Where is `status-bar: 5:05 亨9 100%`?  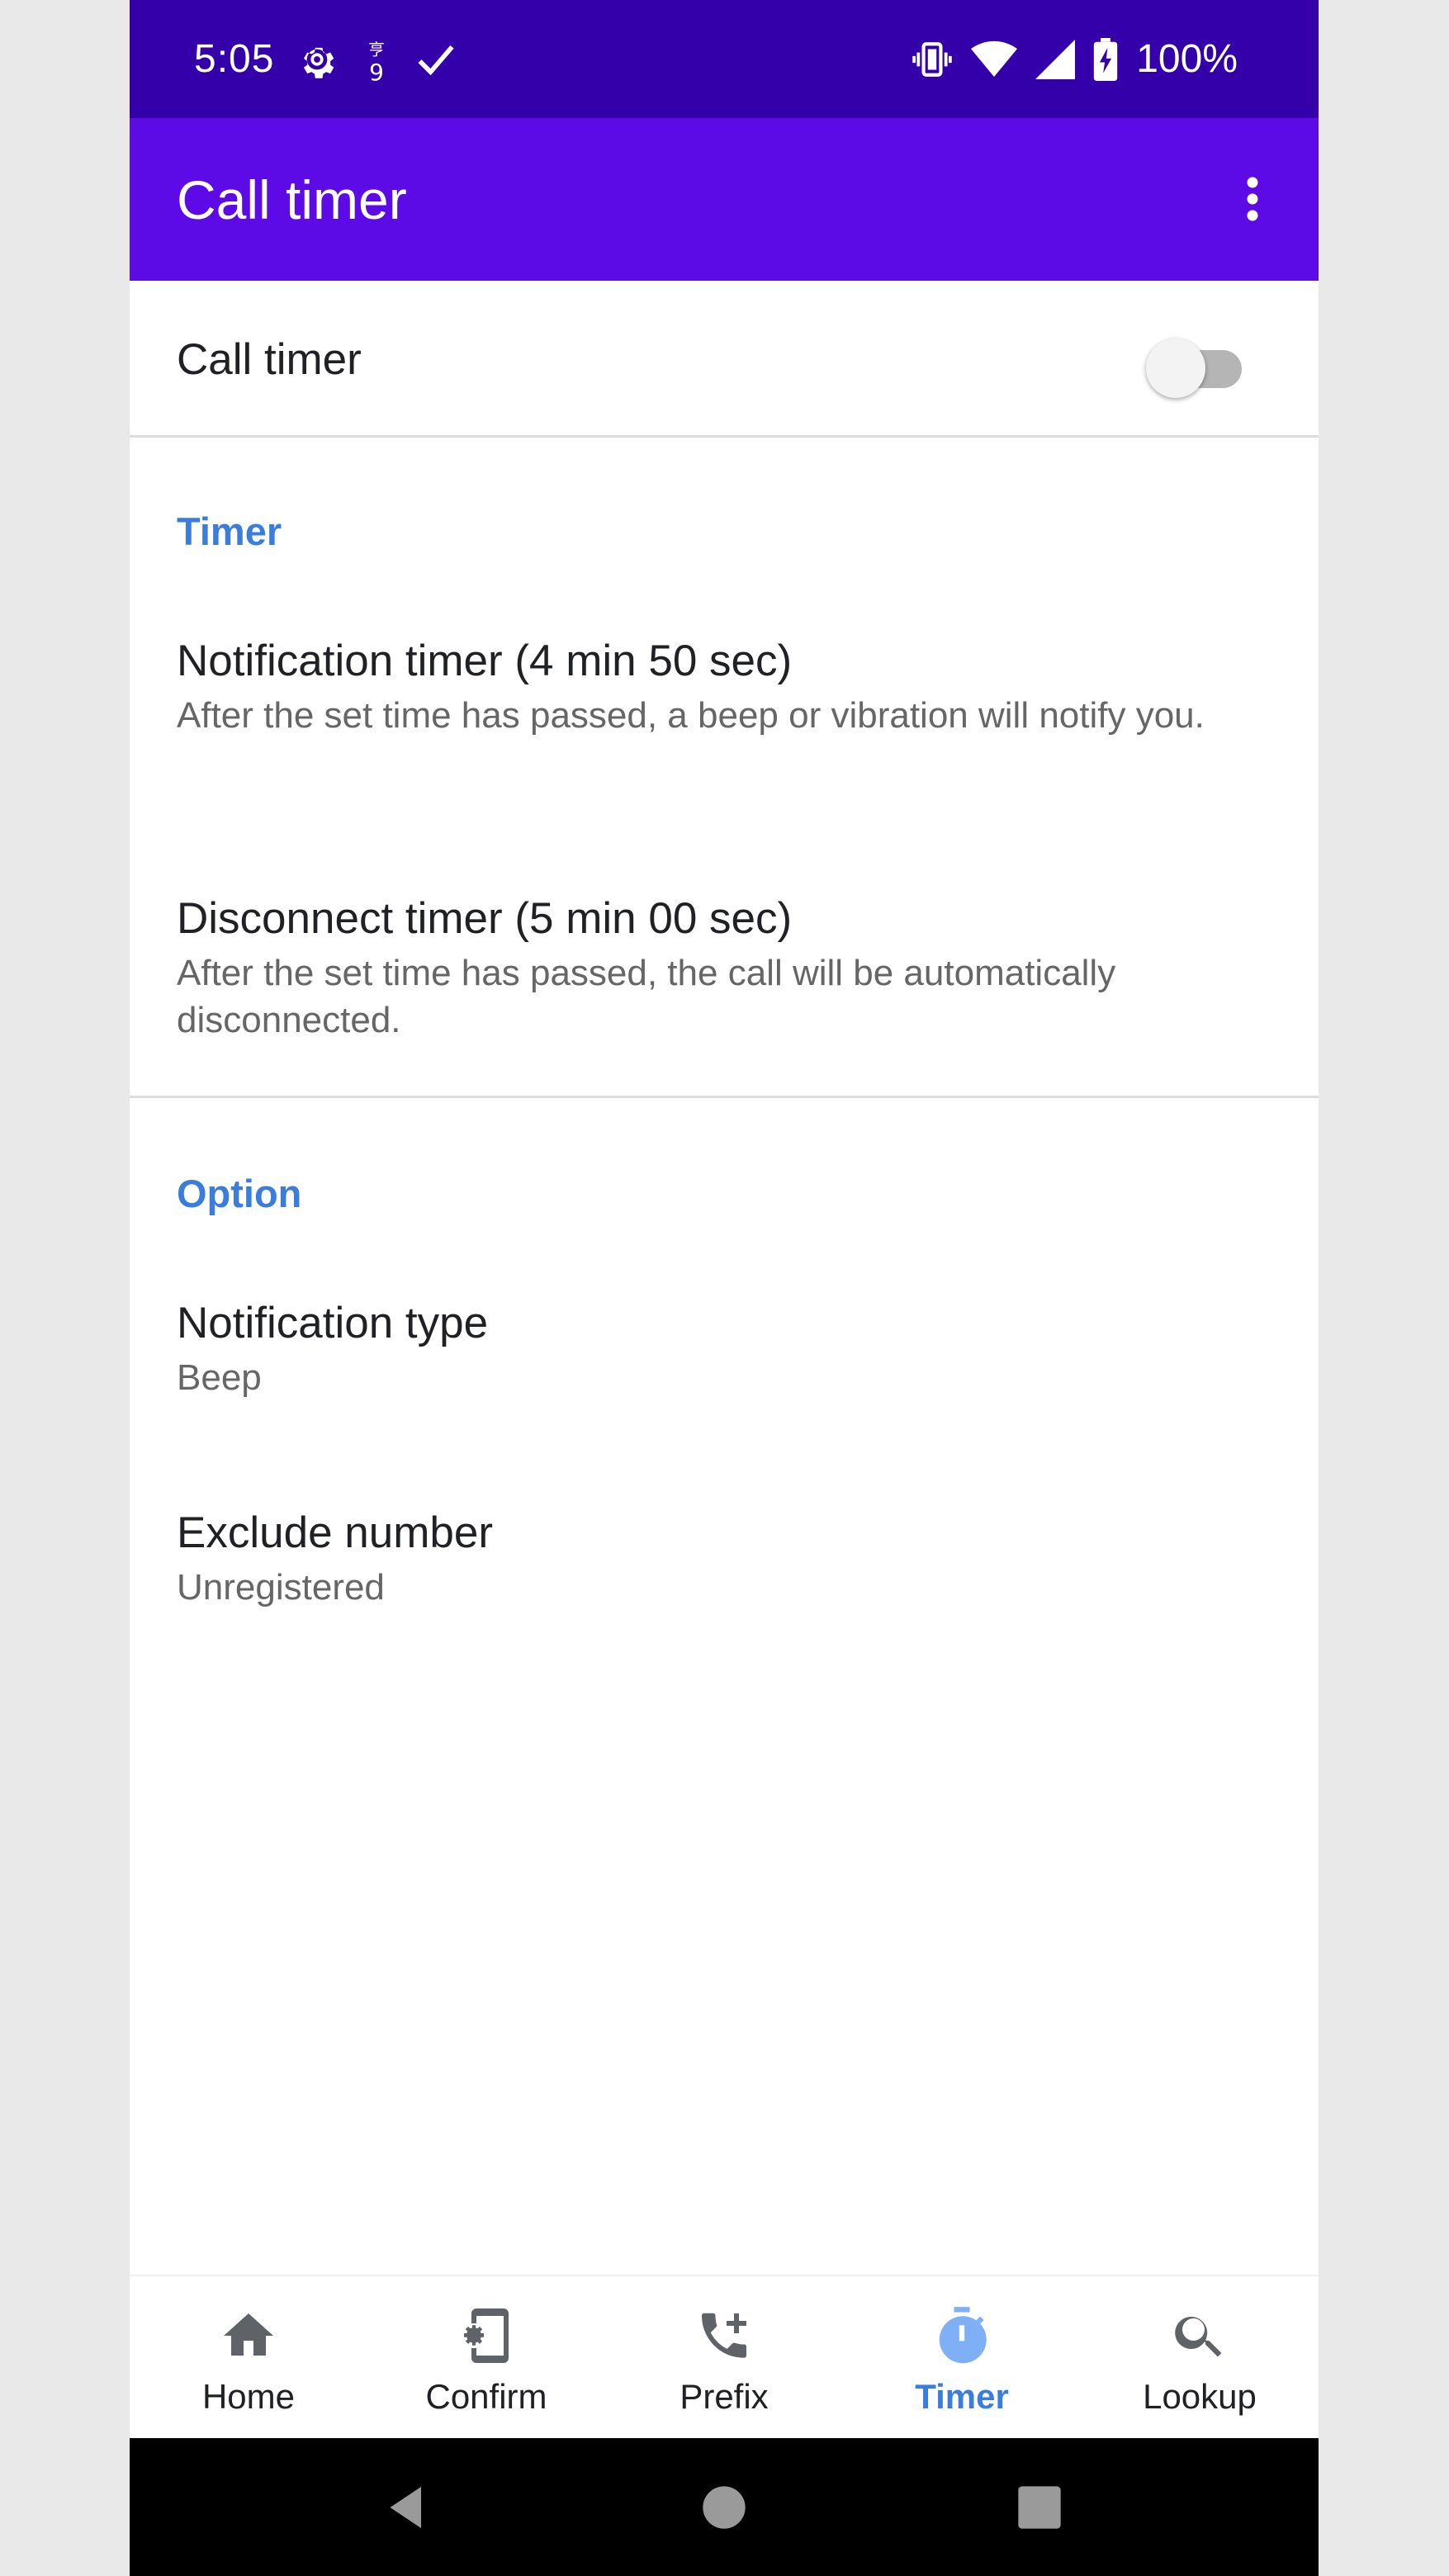
status-bar: 5:05 亨9 100% is located at coordinates (724, 59).